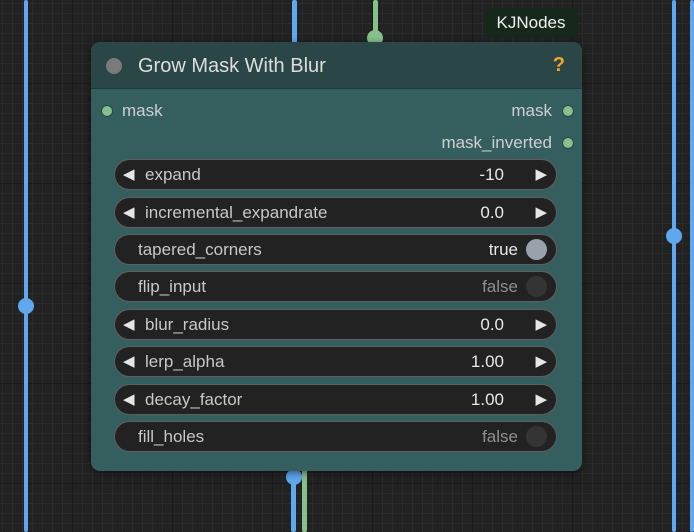 The height and width of the screenshot is (532, 694). Describe the element at coordinates (335, 324) in the screenshot. I see `blur-radius-widget: ◀ blur_radius 0.0 ▶` at that location.